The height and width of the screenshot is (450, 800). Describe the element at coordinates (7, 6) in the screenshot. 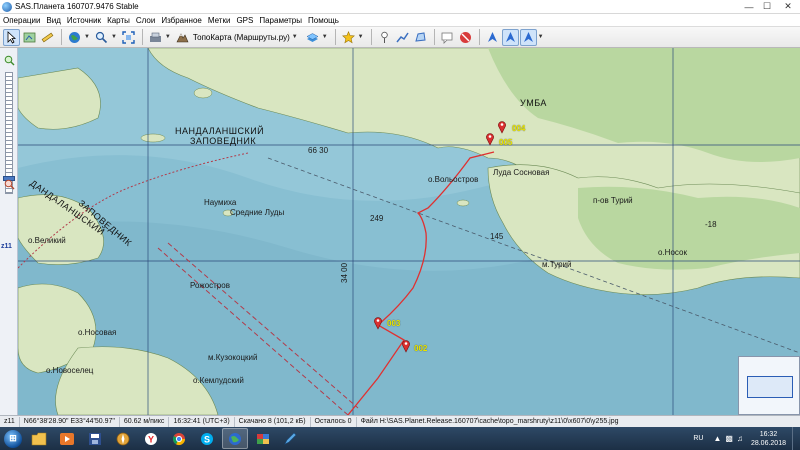

I see `app-globe-icon` at that location.